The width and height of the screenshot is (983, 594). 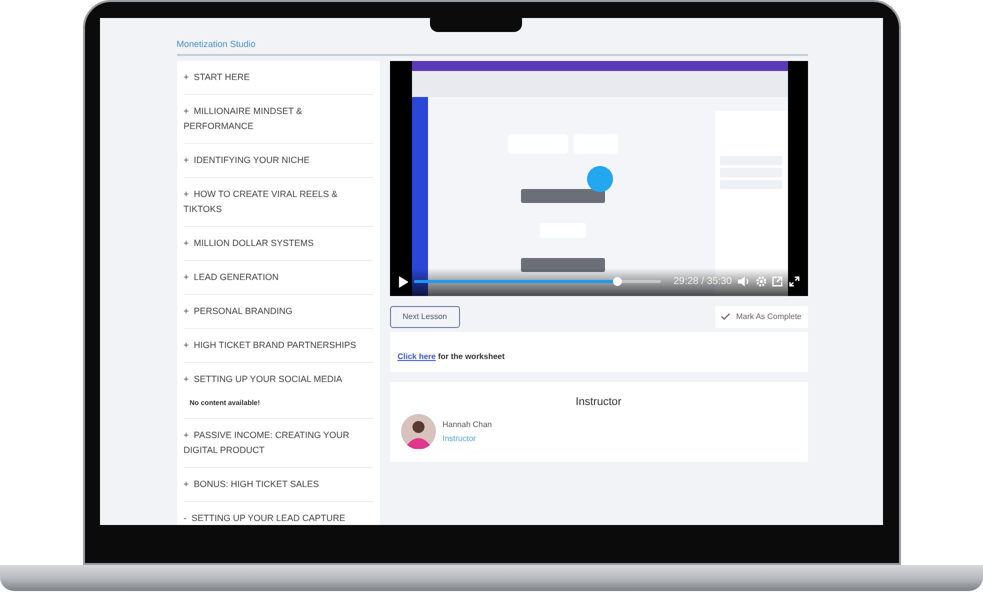 What do you see at coordinates (278, 443) in the screenshot?
I see `module-item: + PASSIVE INCOME: CREATING YOUR DIGITAL PRODUCT` at bounding box center [278, 443].